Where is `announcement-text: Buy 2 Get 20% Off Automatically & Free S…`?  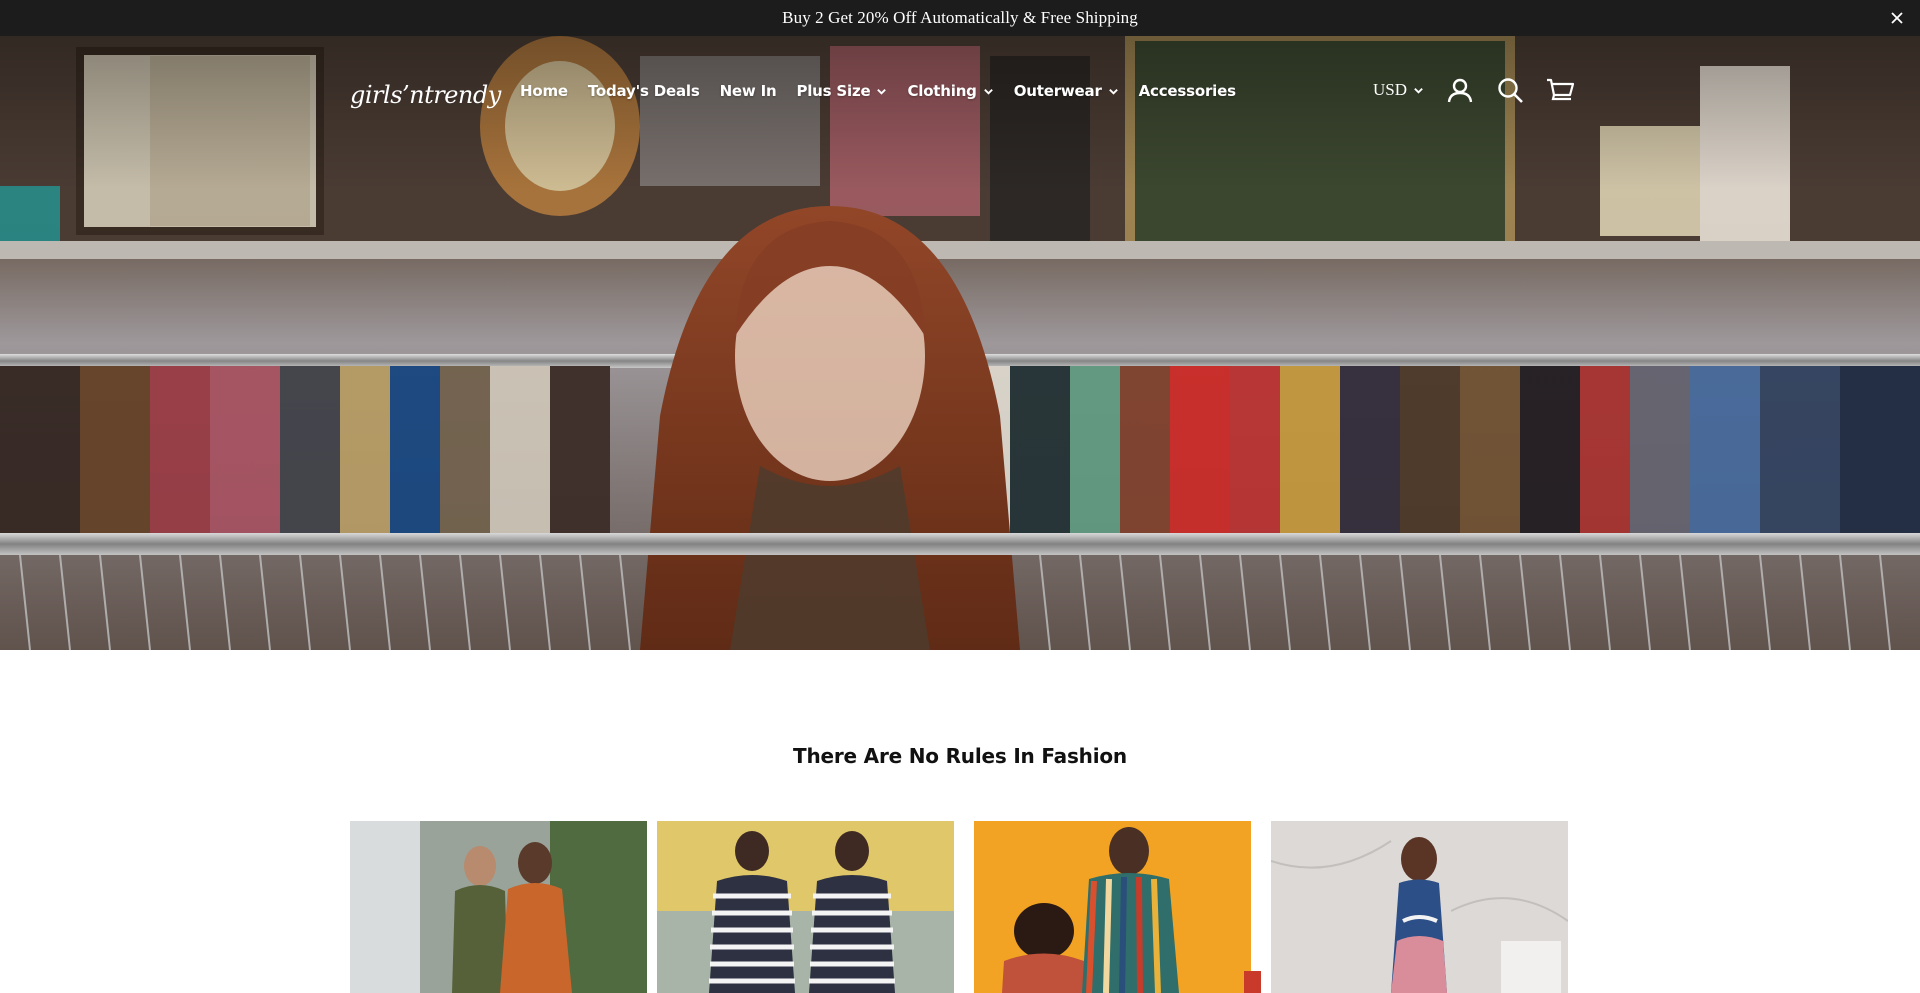
announcement-text: Buy 2 Get 20% Off Automatically & Free S… is located at coordinates (960, 17).